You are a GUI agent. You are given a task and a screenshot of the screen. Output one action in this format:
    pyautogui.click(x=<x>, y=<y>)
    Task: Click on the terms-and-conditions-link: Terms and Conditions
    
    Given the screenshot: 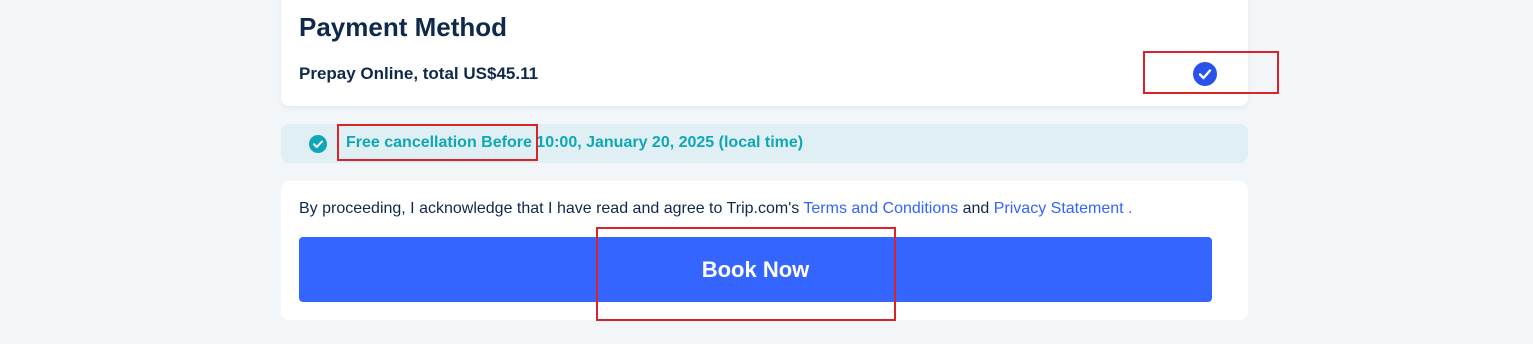 What is the action you would take?
    pyautogui.click(x=880, y=208)
    